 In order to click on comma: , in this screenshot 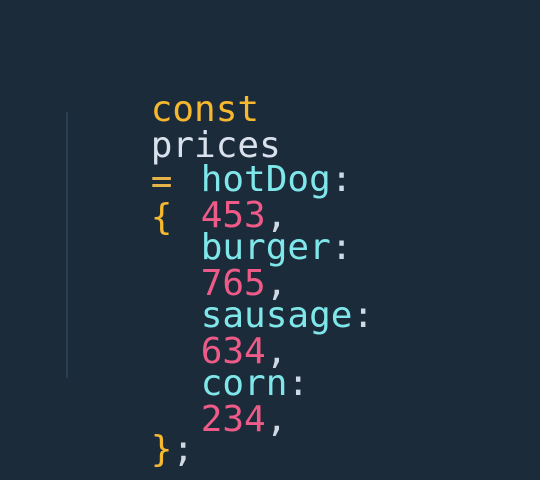, I will do `click(276, 419)`.